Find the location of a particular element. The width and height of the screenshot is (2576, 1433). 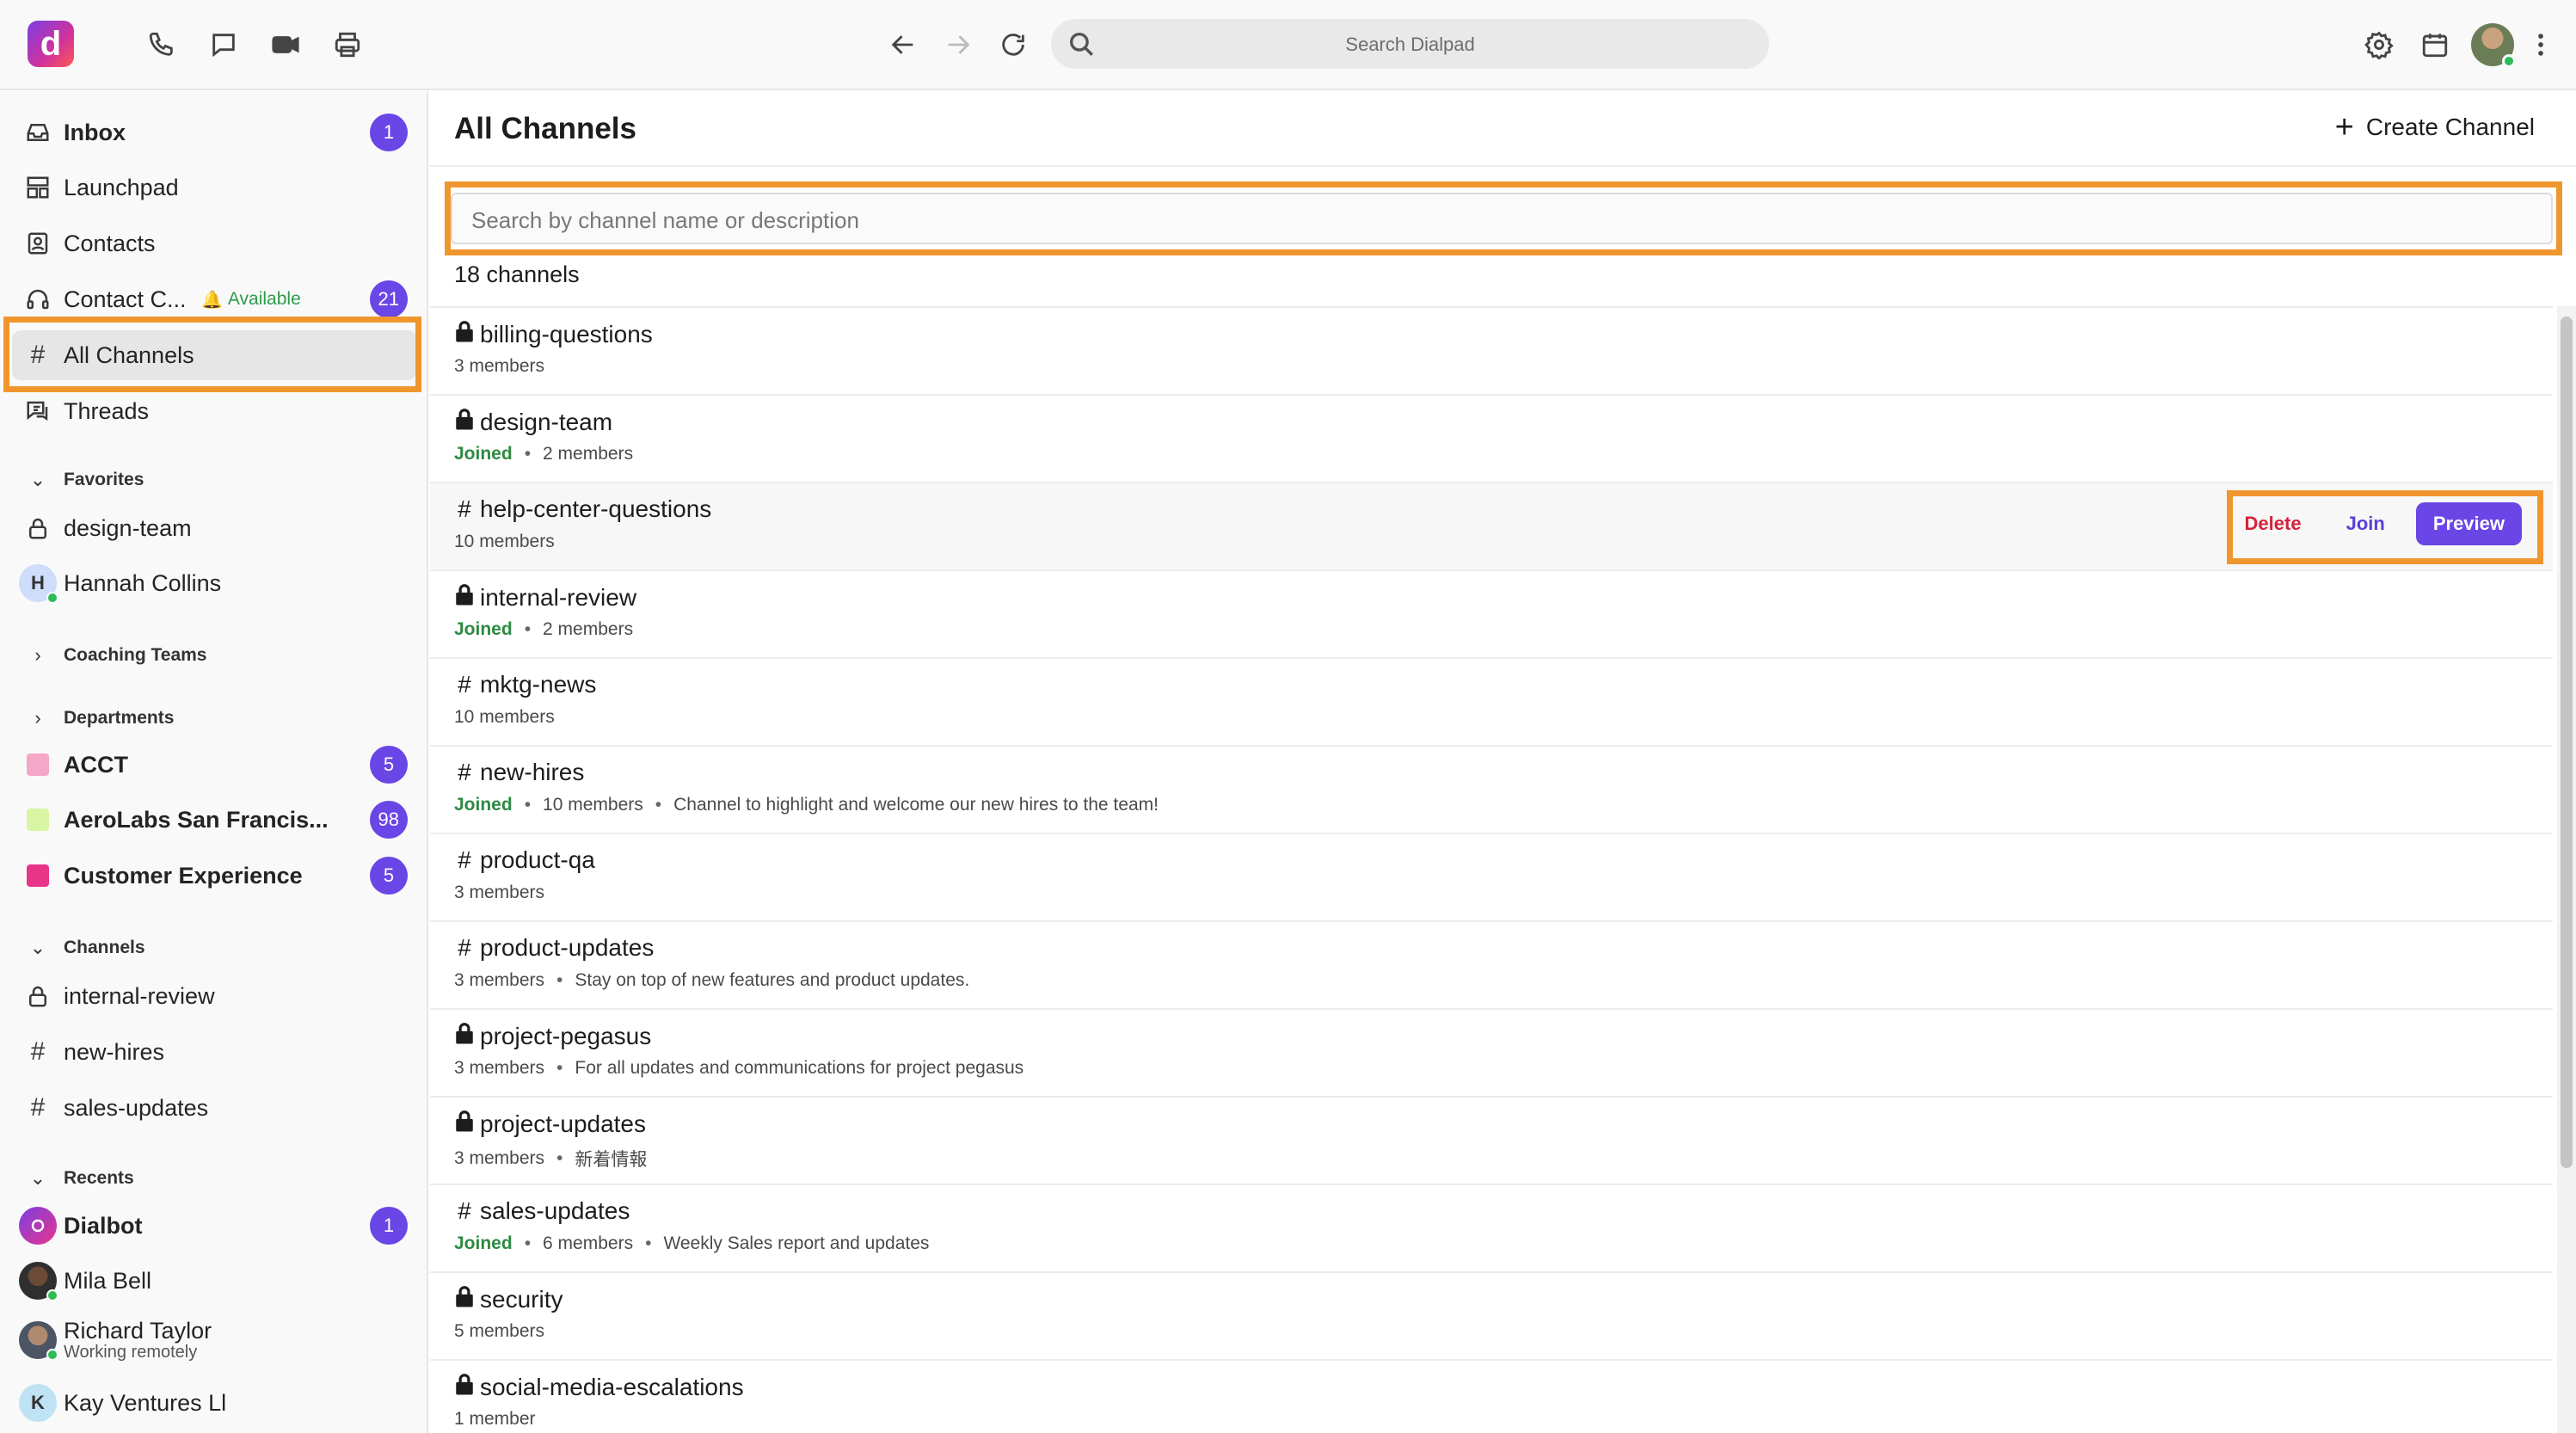

channel-name: project-updates is located at coordinates (550, 1124).